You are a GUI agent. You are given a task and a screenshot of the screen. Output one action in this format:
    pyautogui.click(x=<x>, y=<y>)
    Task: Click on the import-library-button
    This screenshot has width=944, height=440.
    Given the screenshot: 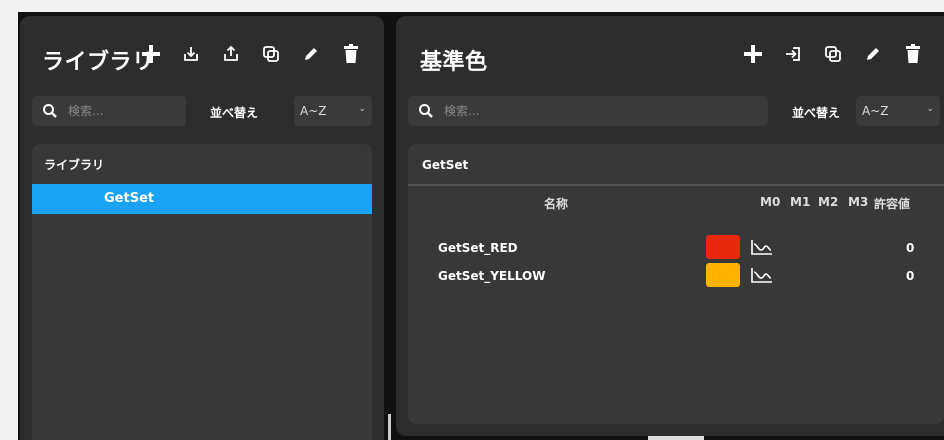 What is the action you would take?
    pyautogui.click(x=191, y=54)
    